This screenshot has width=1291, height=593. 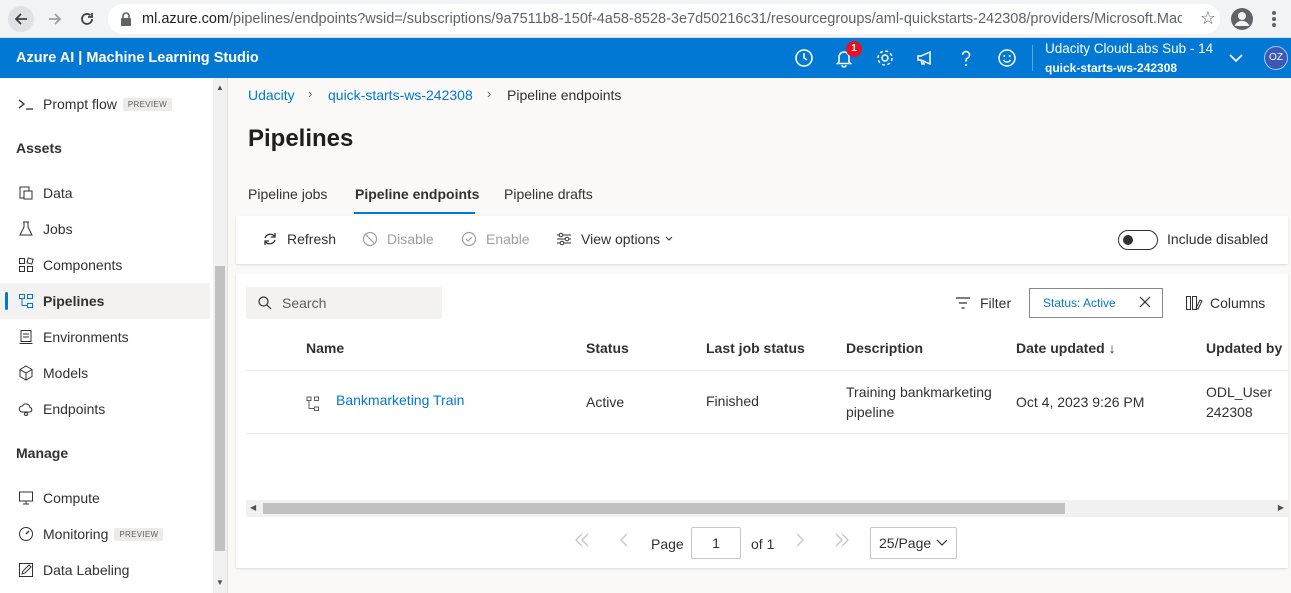 What do you see at coordinates (301, 138) in the screenshot?
I see `page-title: Pipelines` at bounding box center [301, 138].